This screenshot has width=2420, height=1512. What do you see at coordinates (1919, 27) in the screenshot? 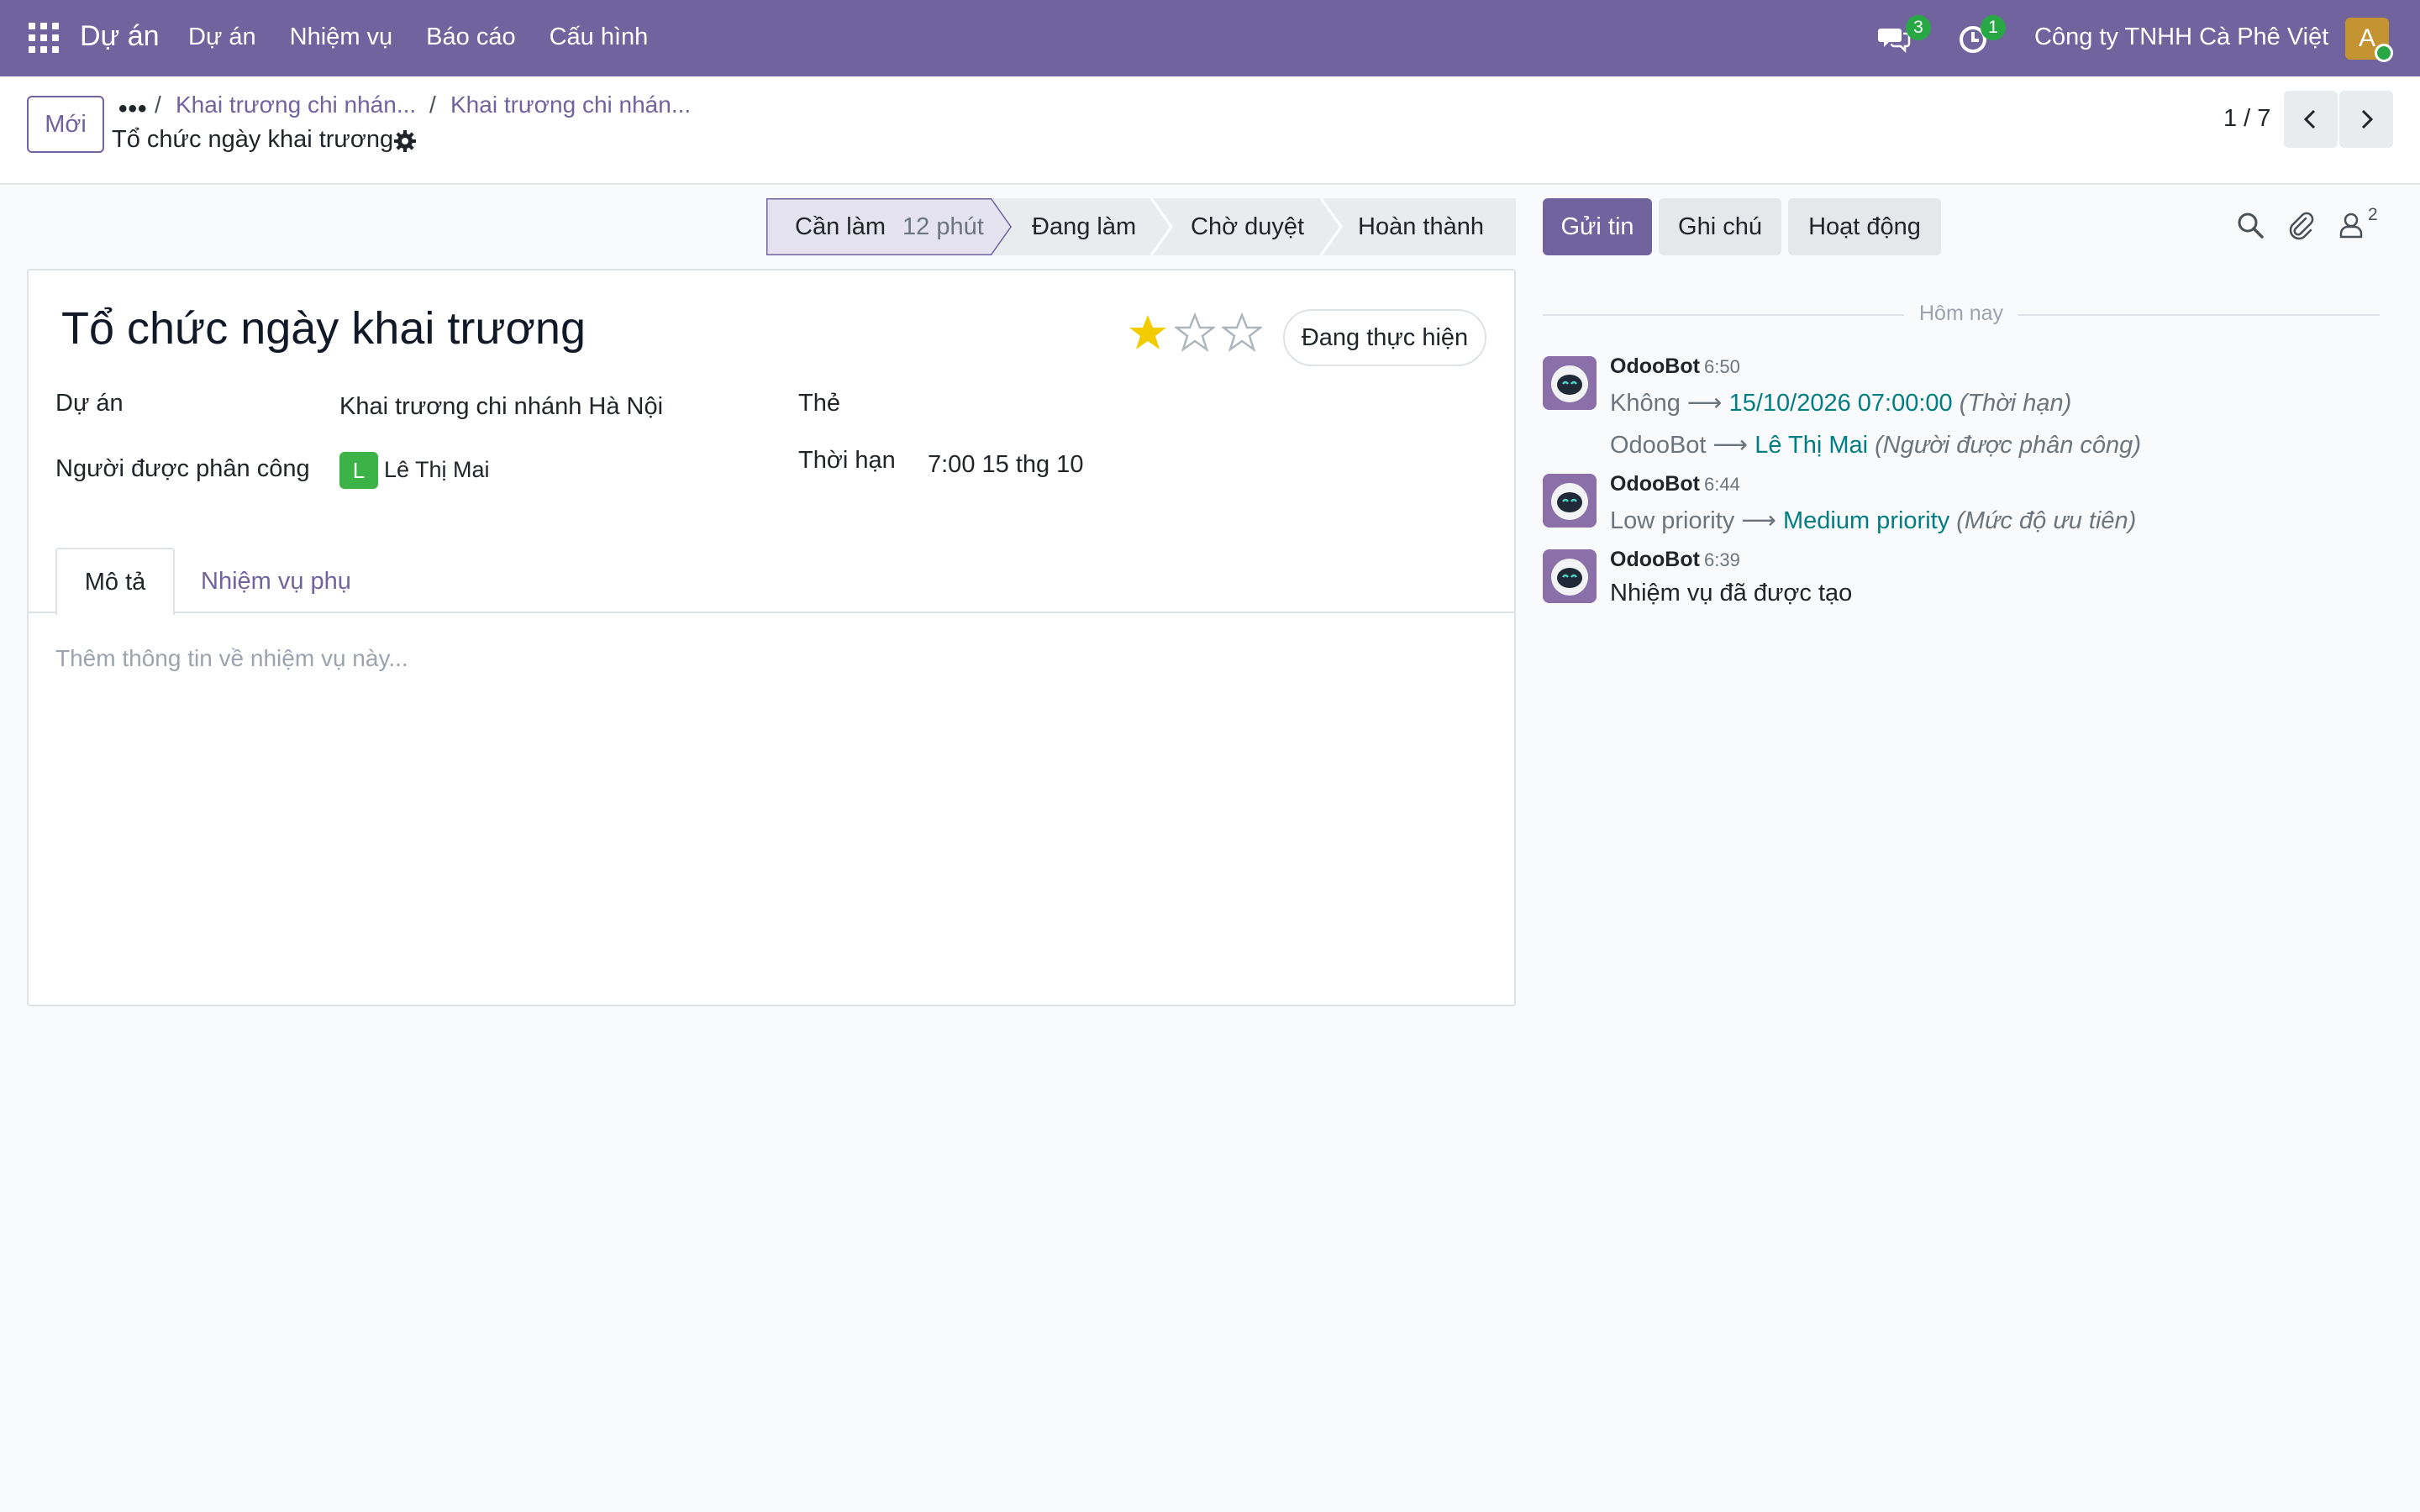
I see `messages-badge: 3` at bounding box center [1919, 27].